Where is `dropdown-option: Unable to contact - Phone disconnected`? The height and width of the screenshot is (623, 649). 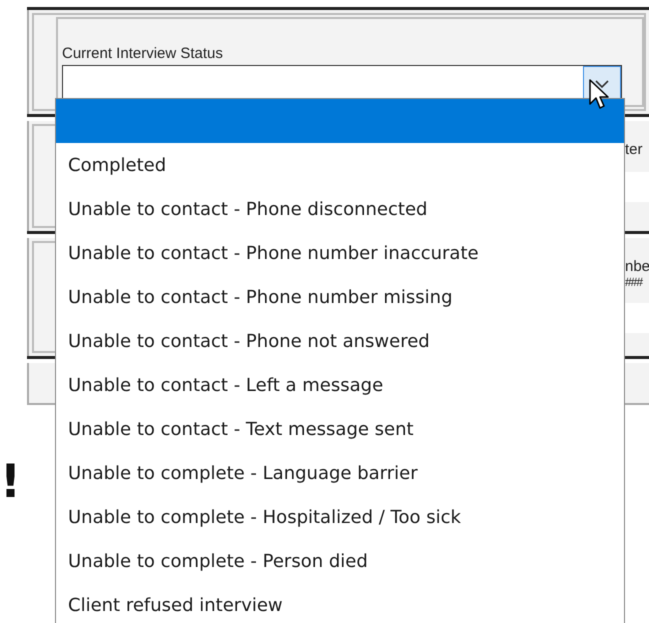 dropdown-option: Unable to contact - Phone disconnected is located at coordinates (340, 209).